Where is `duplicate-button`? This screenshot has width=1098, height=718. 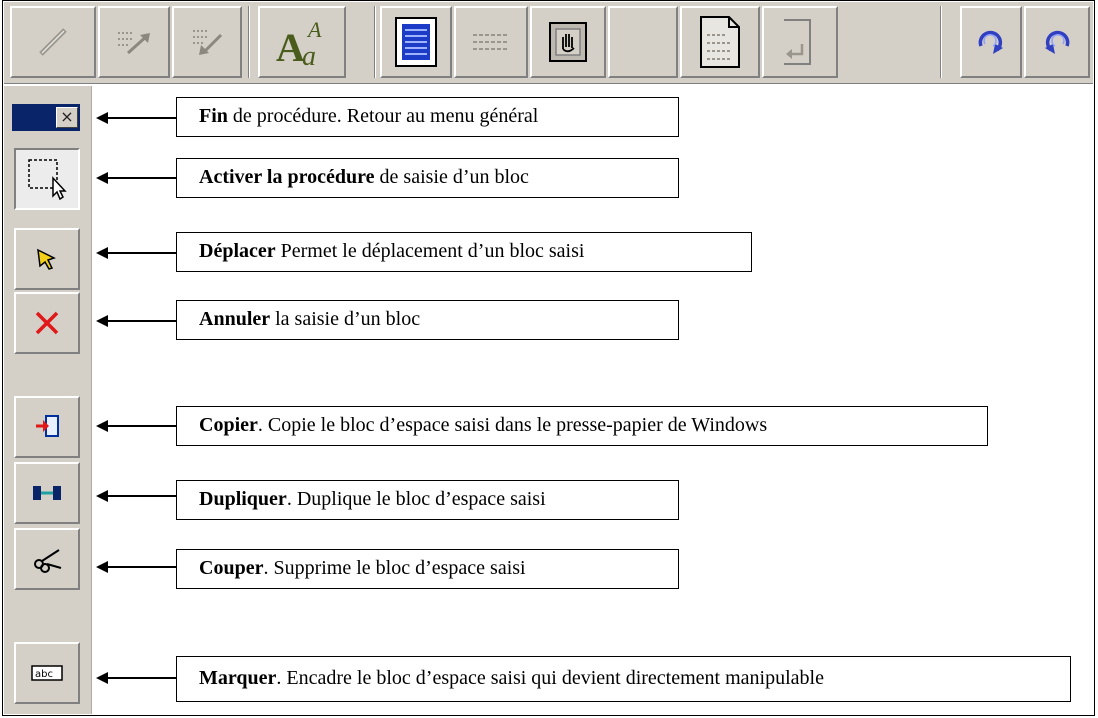
duplicate-button is located at coordinates (47, 493).